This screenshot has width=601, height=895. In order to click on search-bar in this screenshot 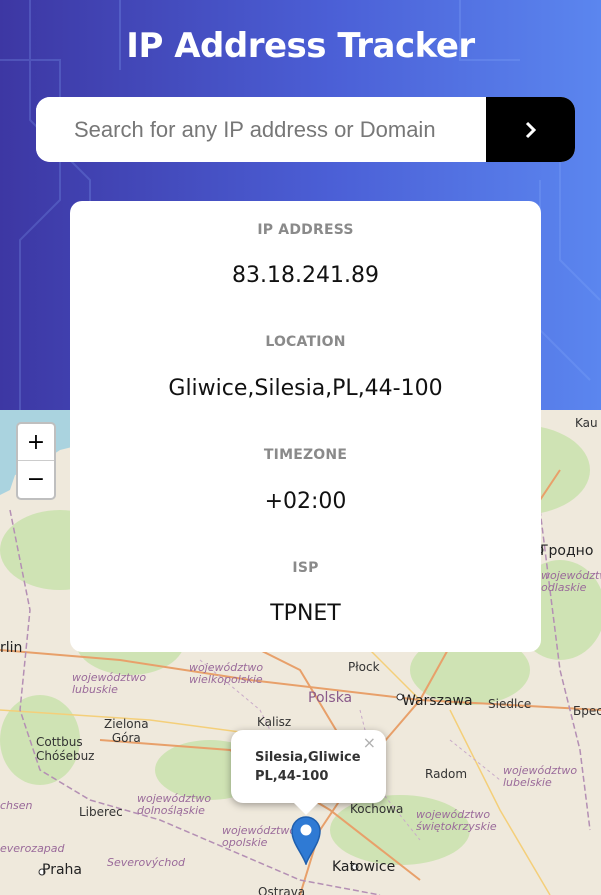, I will do `click(305, 129)`.